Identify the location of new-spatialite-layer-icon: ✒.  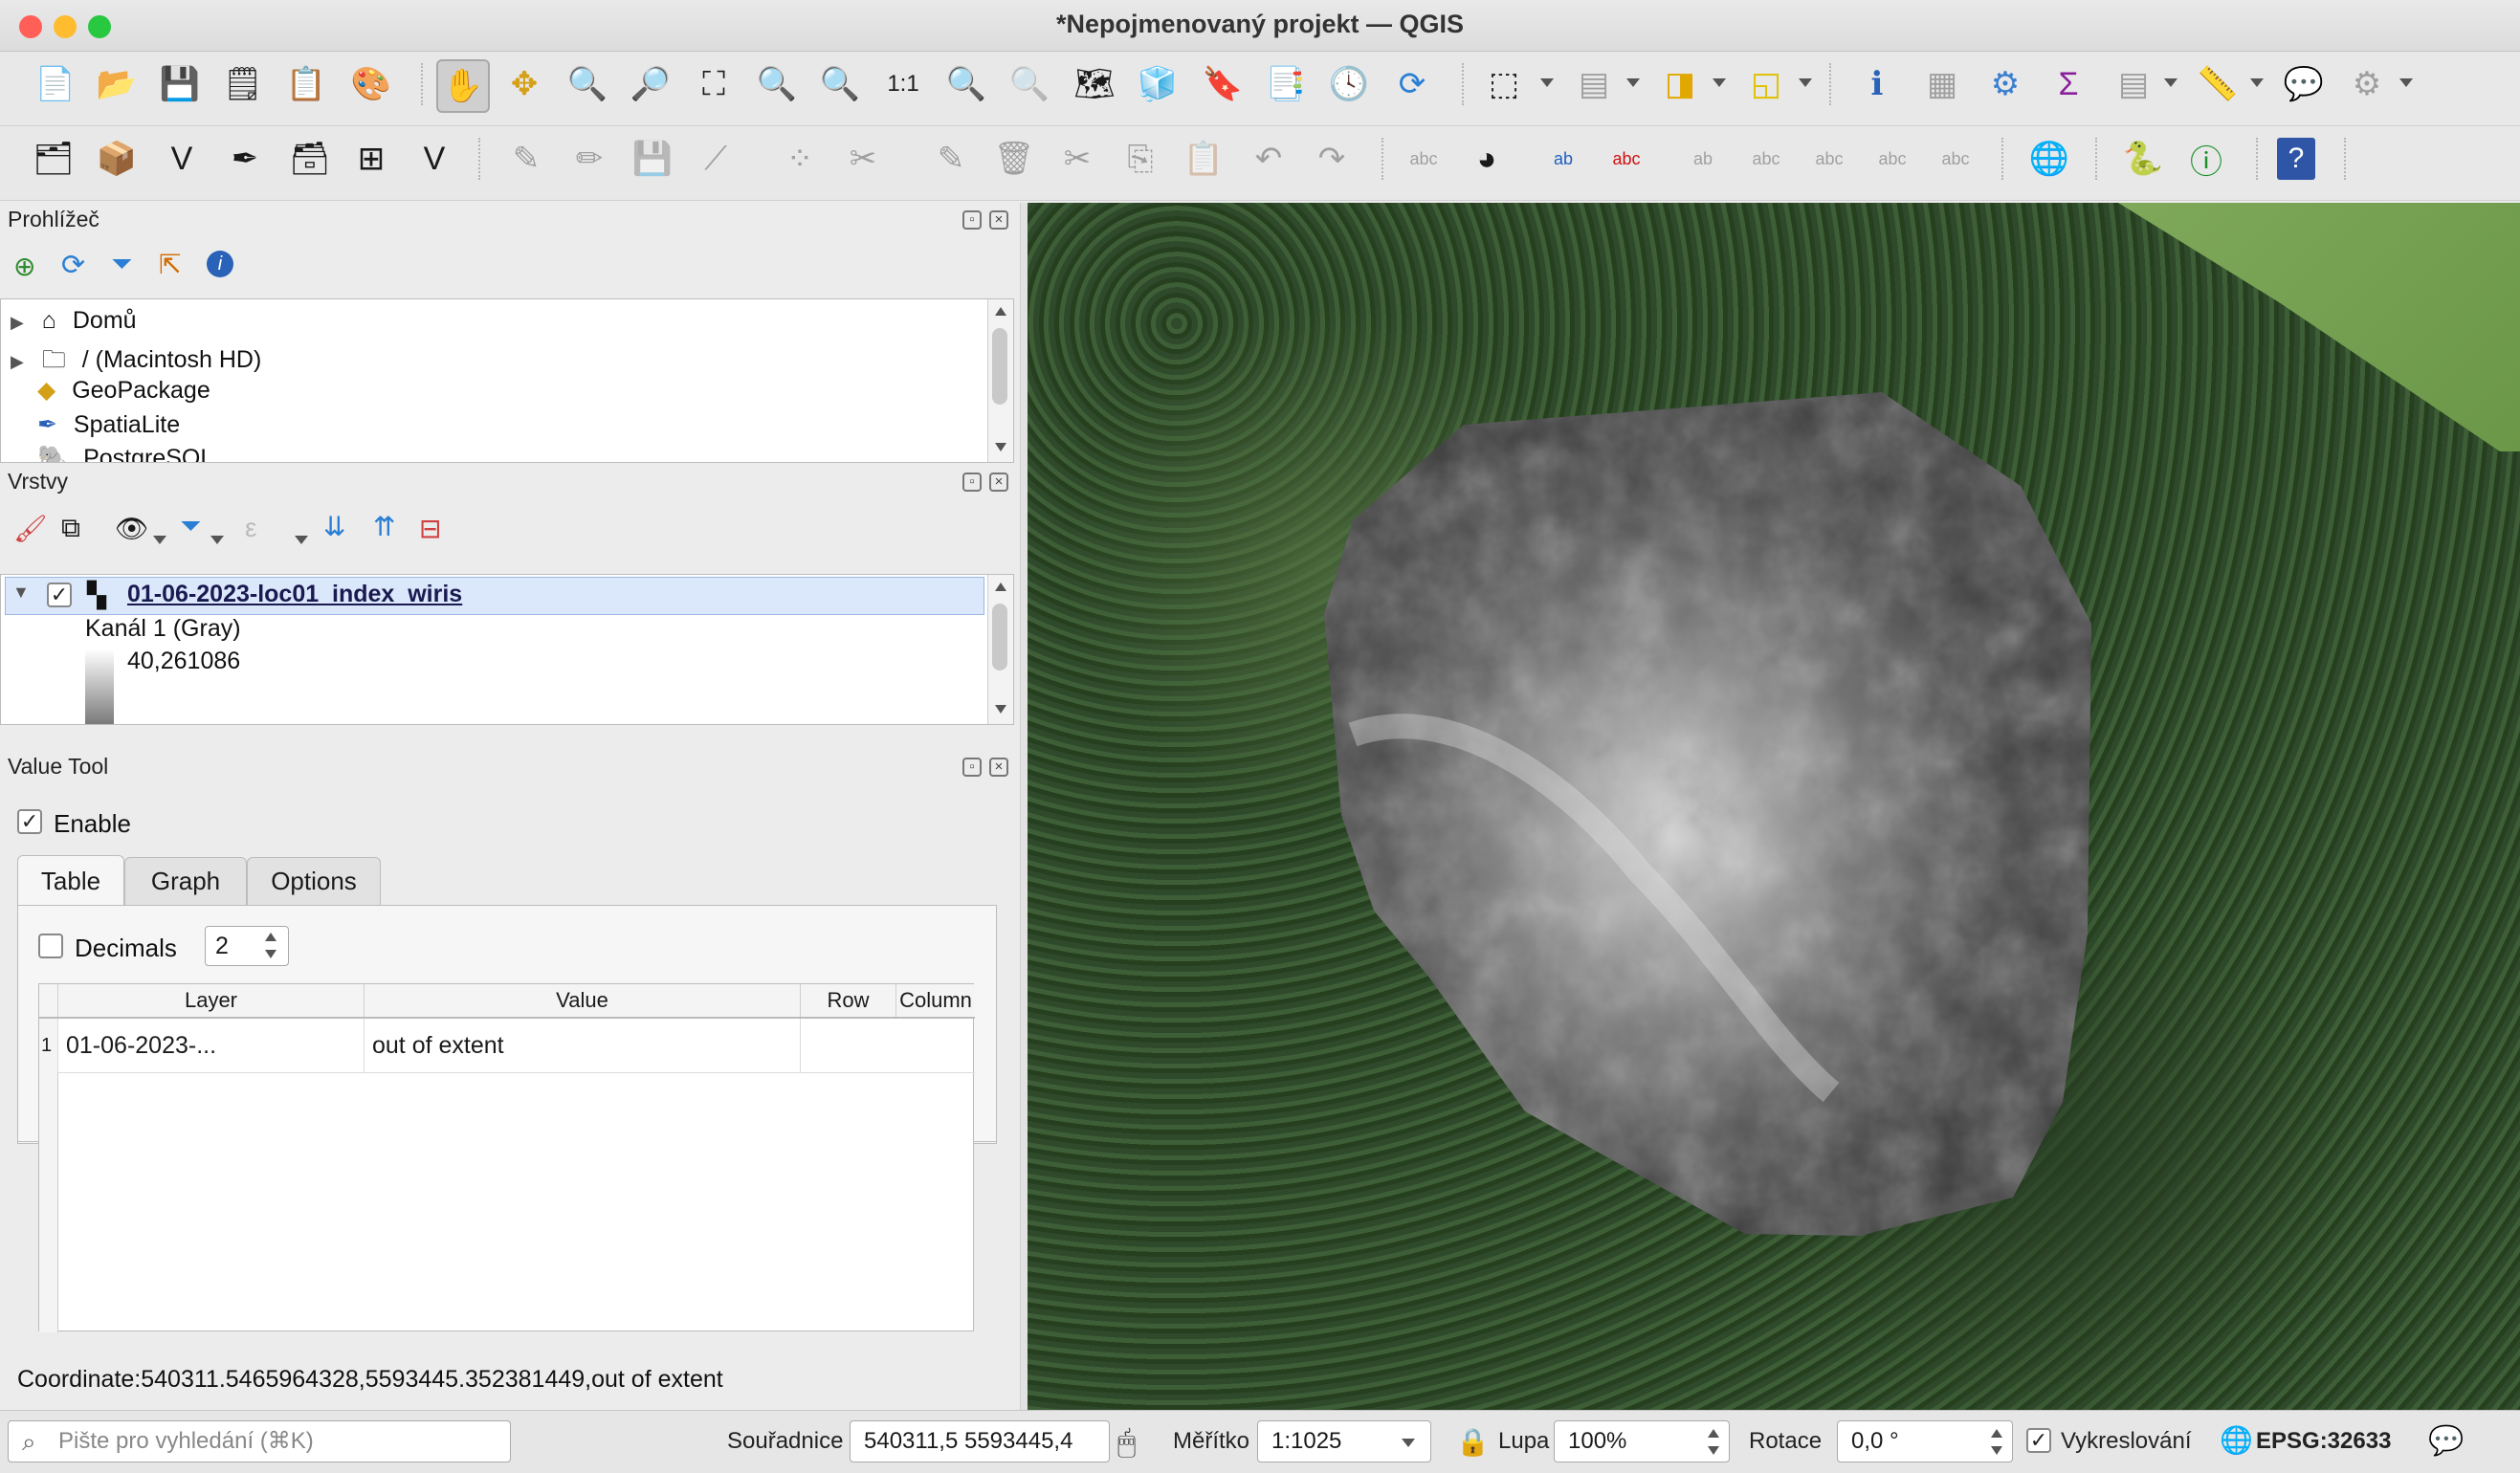
(245, 159).